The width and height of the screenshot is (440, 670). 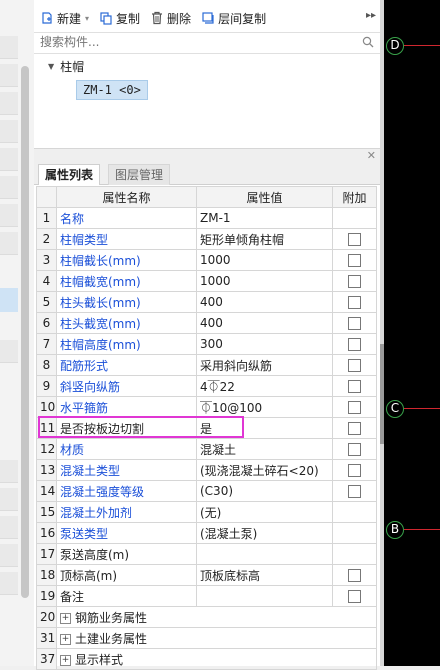 What do you see at coordinates (126, 533) in the screenshot?
I see `property-name: 泵送类型` at bounding box center [126, 533].